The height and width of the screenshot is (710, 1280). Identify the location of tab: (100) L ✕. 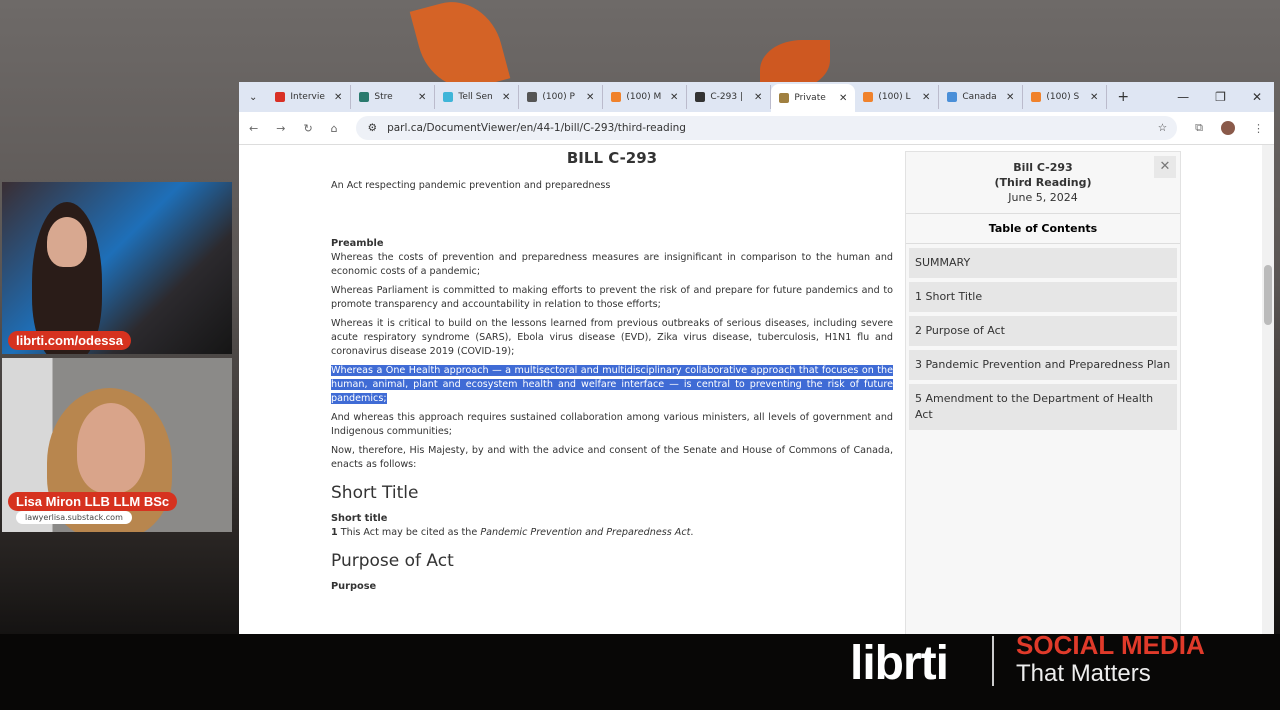
(897, 97).